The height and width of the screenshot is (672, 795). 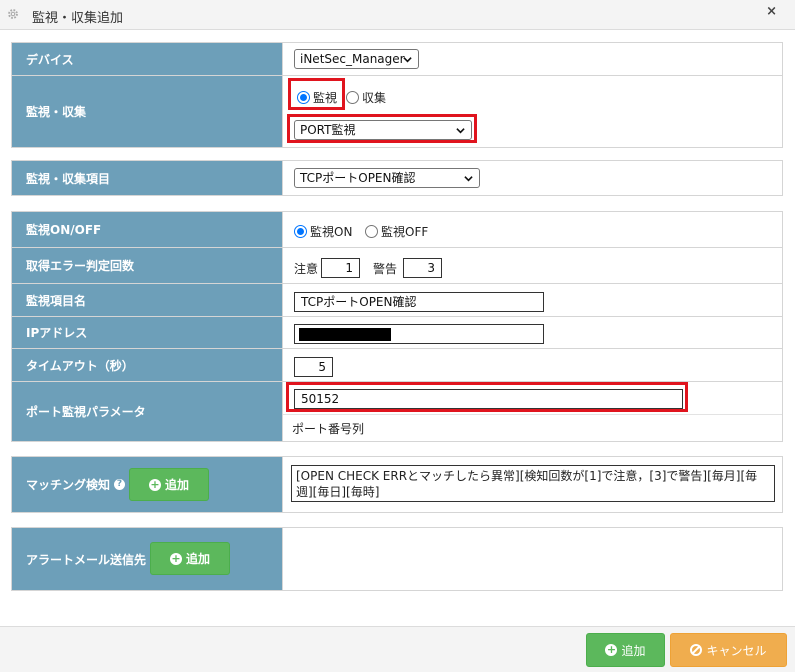 What do you see at coordinates (147, 332) in the screenshot?
I see `ip-address-label: IPアドレス` at bounding box center [147, 332].